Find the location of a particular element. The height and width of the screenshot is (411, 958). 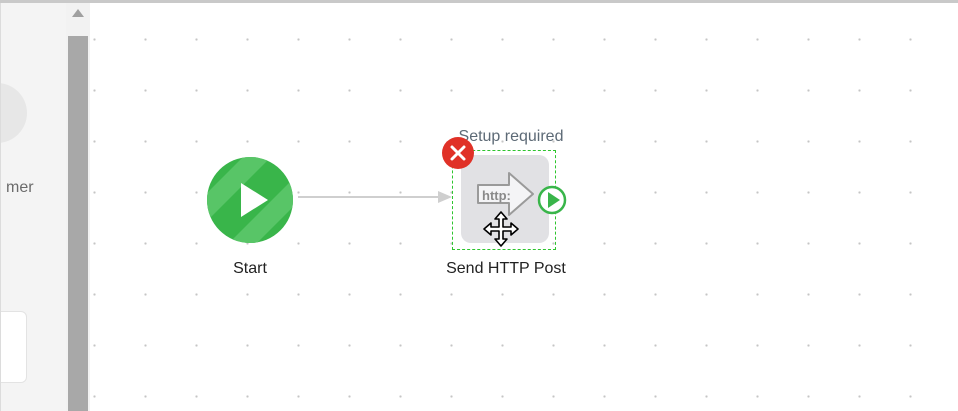

start-node-label: Start is located at coordinates (250, 268).